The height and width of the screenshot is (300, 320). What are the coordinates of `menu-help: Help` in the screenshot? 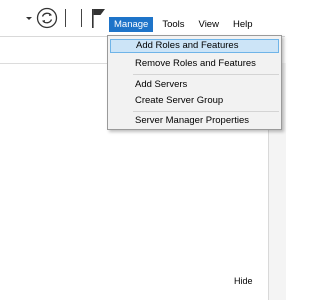 It's located at (243, 24).